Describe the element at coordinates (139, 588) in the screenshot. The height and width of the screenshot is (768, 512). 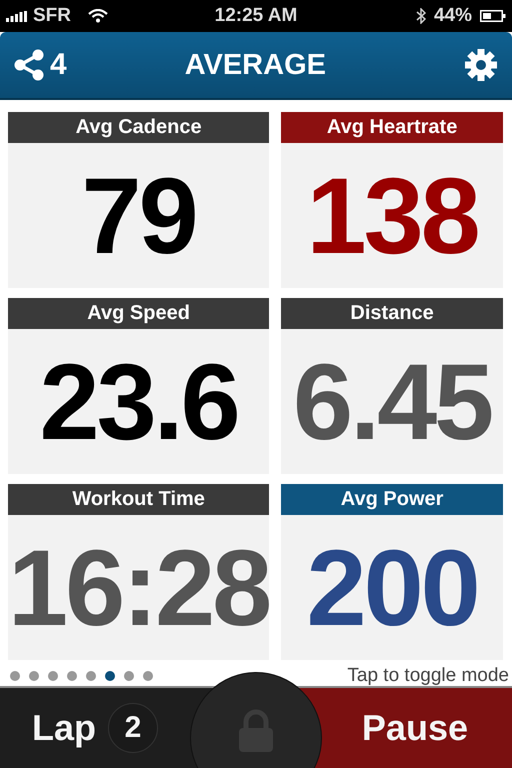
I see `metric-value: 16:28` at that location.